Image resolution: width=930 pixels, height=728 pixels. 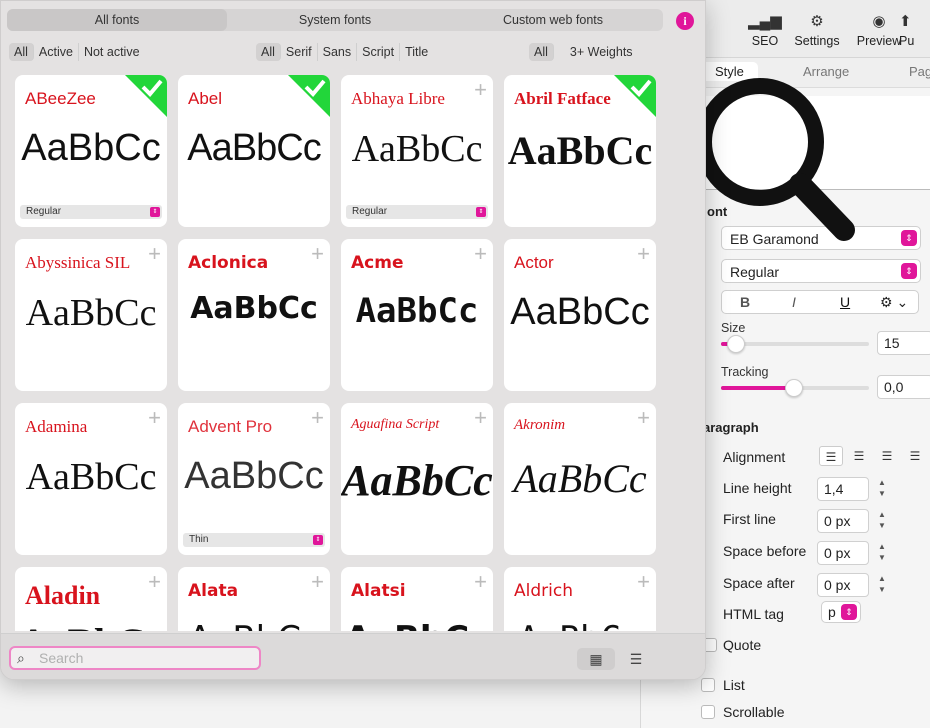 I want to click on filter-category-all: All, so click(x=268, y=52).